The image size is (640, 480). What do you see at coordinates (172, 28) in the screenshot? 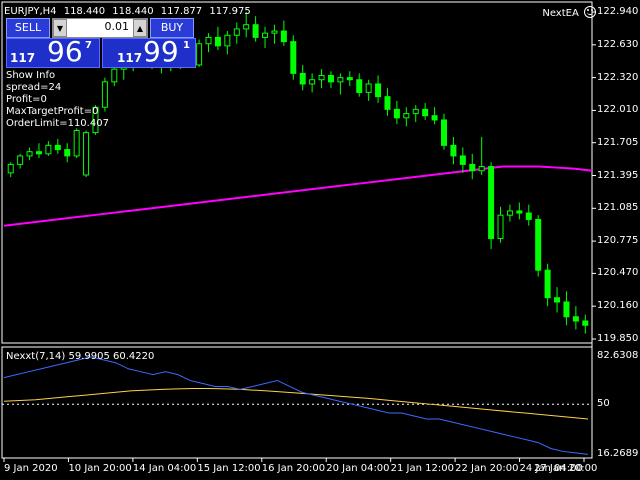
I see `buy-button: BUY` at bounding box center [172, 28].